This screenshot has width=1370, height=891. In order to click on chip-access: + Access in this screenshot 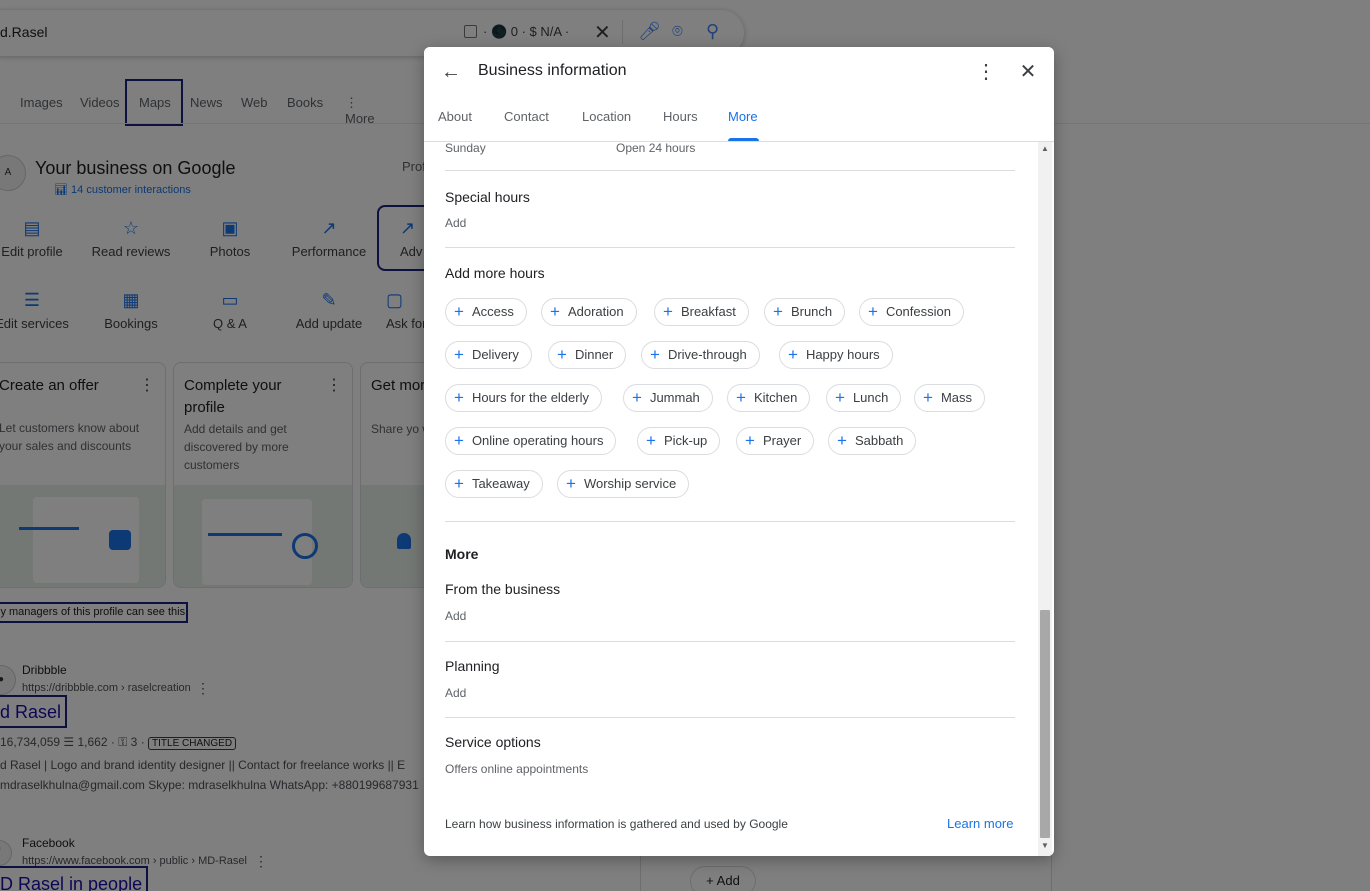, I will do `click(486, 312)`.